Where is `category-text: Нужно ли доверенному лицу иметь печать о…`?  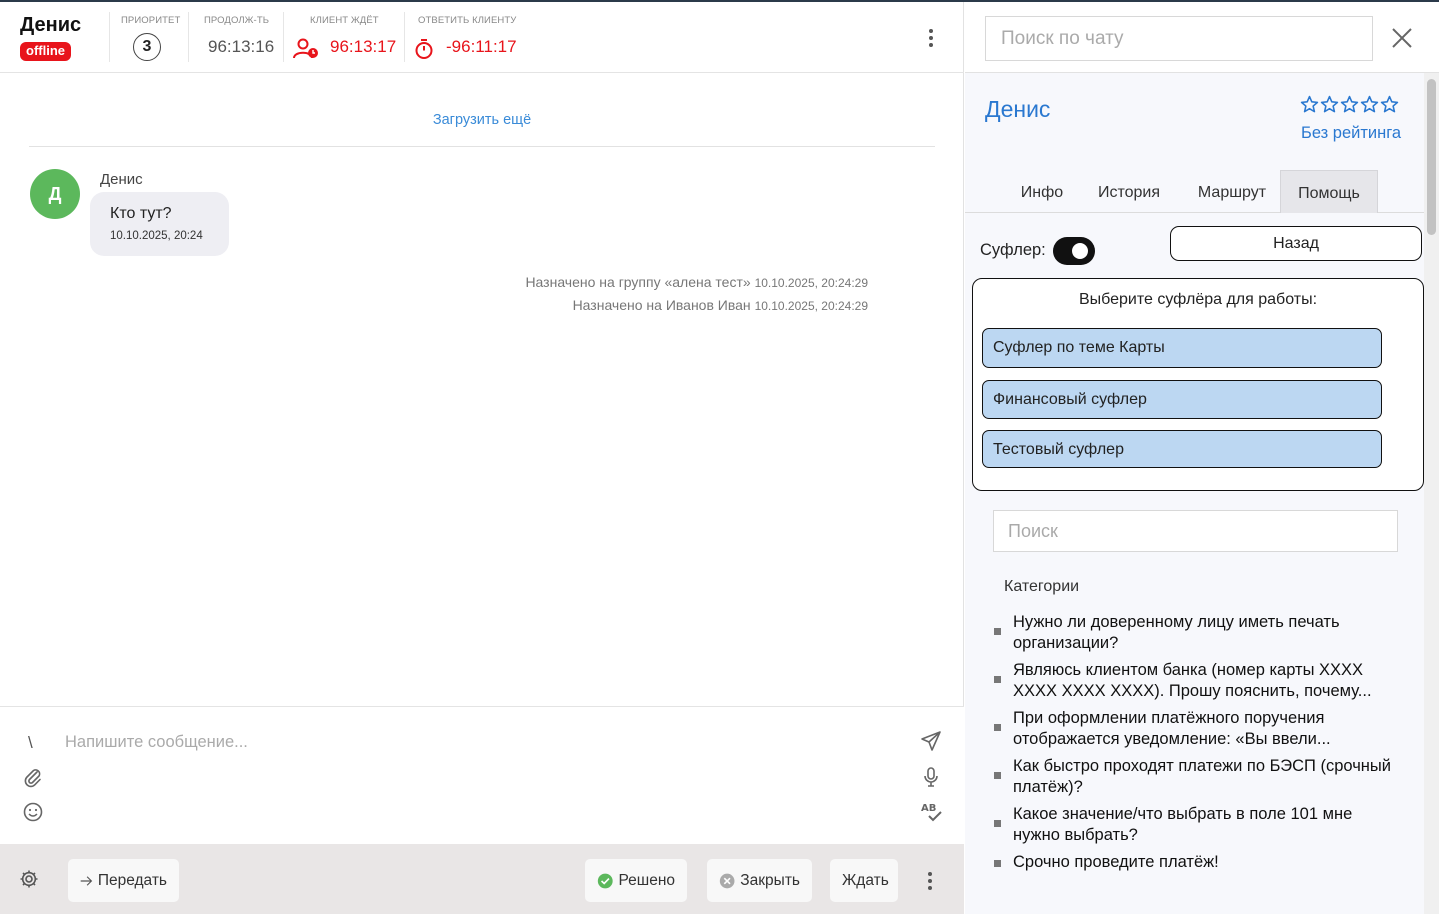
category-text: Нужно ли доверенному лицу иметь печать о… is located at coordinates (1176, 632).